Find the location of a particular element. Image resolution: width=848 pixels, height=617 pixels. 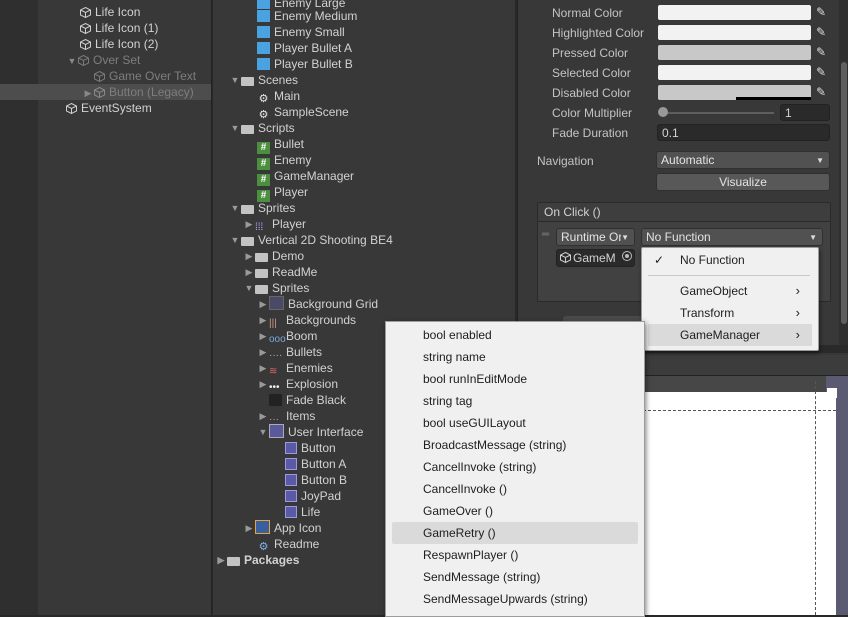

project-item: Player Bullet A is located at coordinates (304, 48).